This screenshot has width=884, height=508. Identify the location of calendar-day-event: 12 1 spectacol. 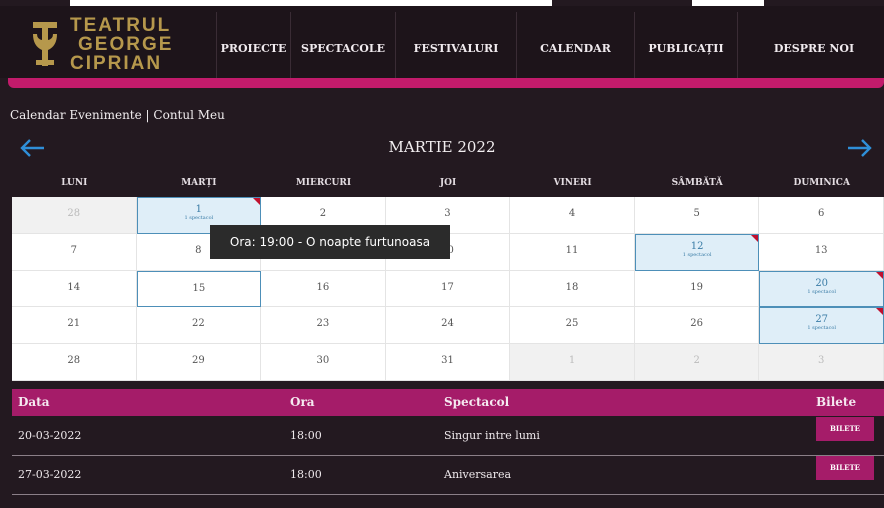
(697, 252).